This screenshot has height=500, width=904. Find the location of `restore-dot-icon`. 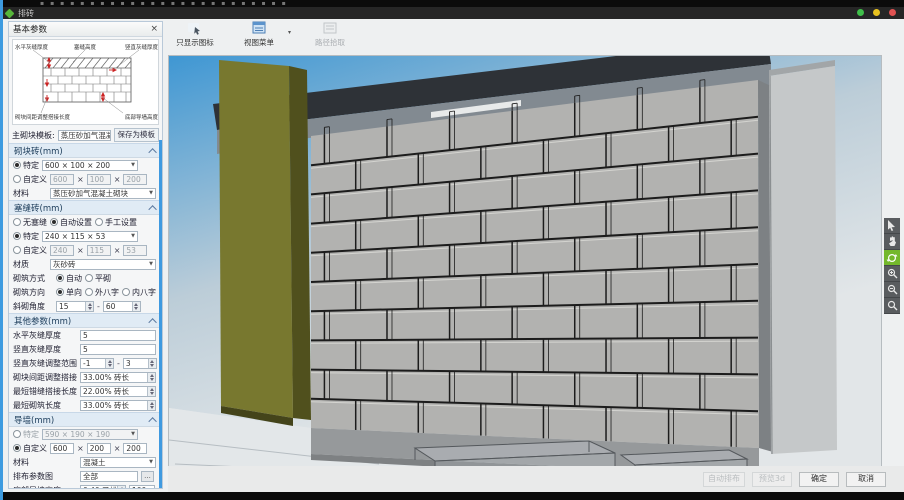

restore-dot-icon is located at coordinates (876, 12).